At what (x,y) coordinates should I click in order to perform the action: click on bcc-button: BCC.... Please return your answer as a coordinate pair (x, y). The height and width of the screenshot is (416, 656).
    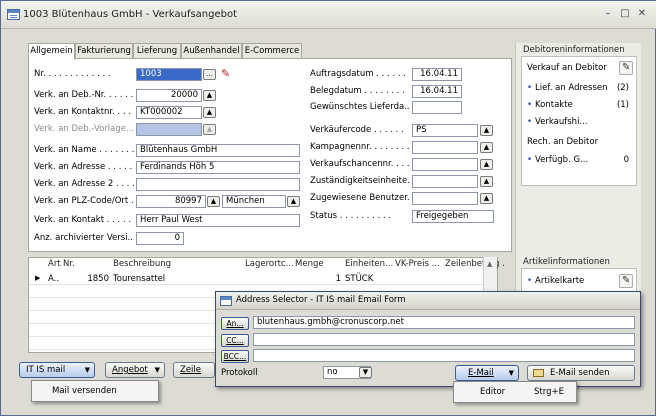
    Looking at the image, I should click on (235, 356).